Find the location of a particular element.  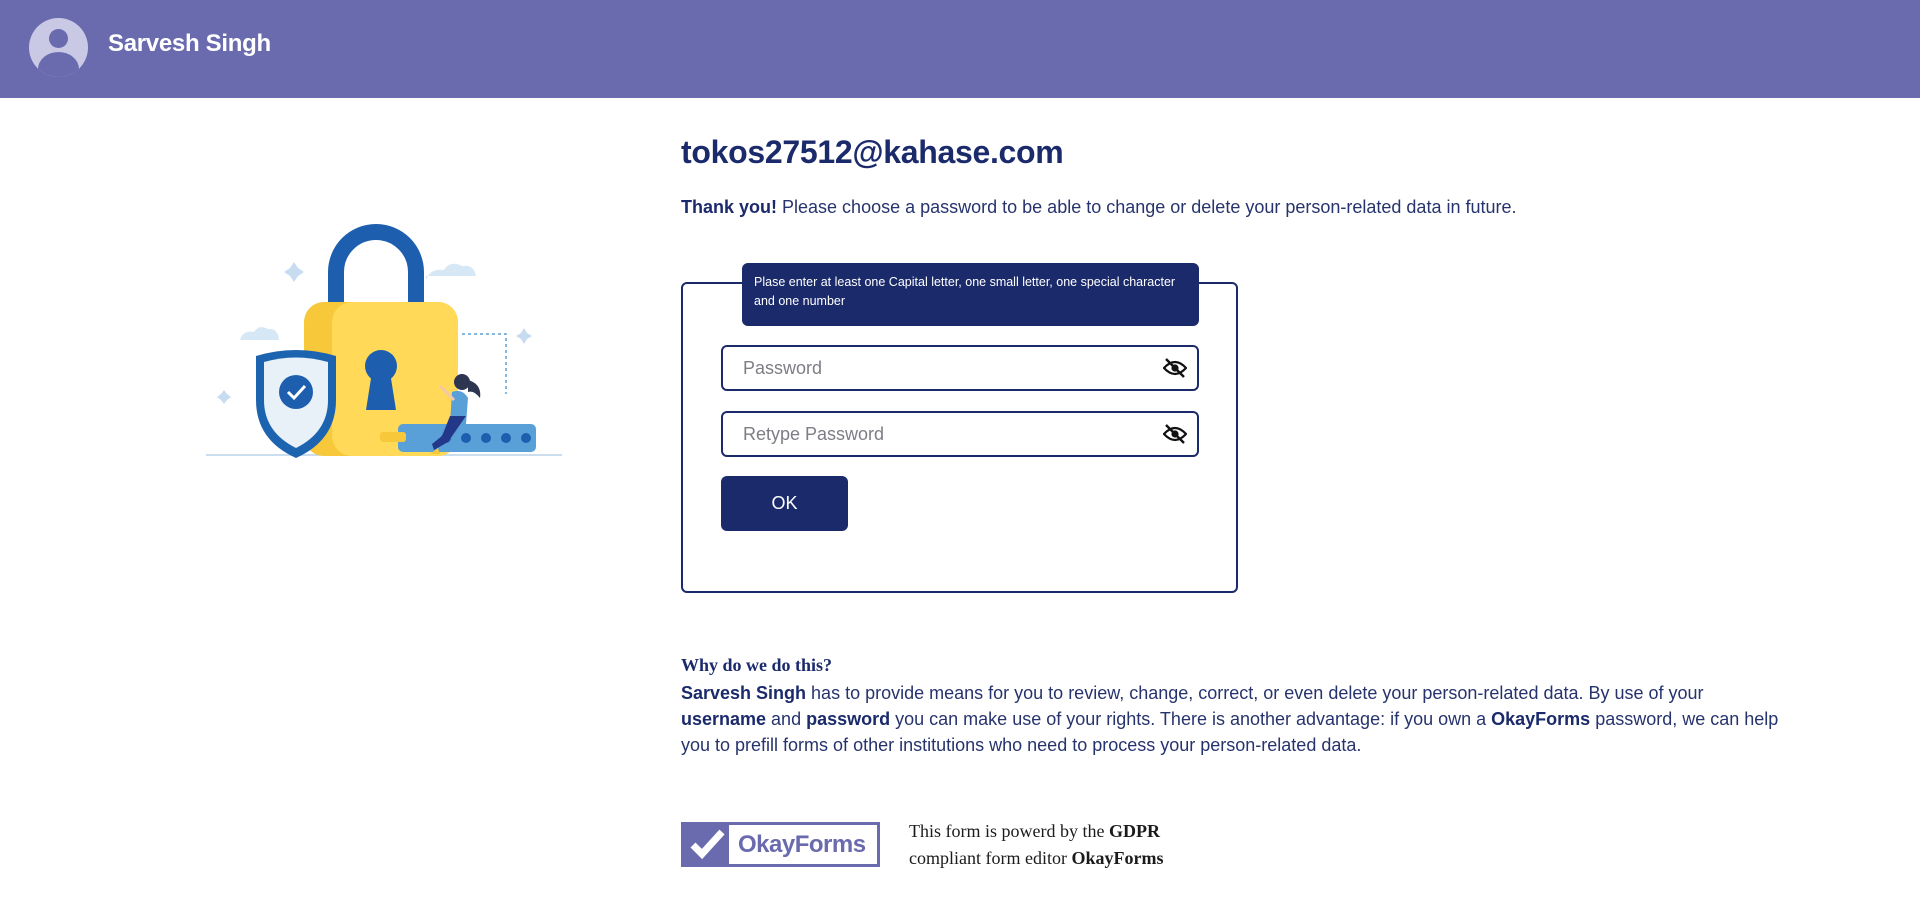

password-input is located at coordinates (943, 368).